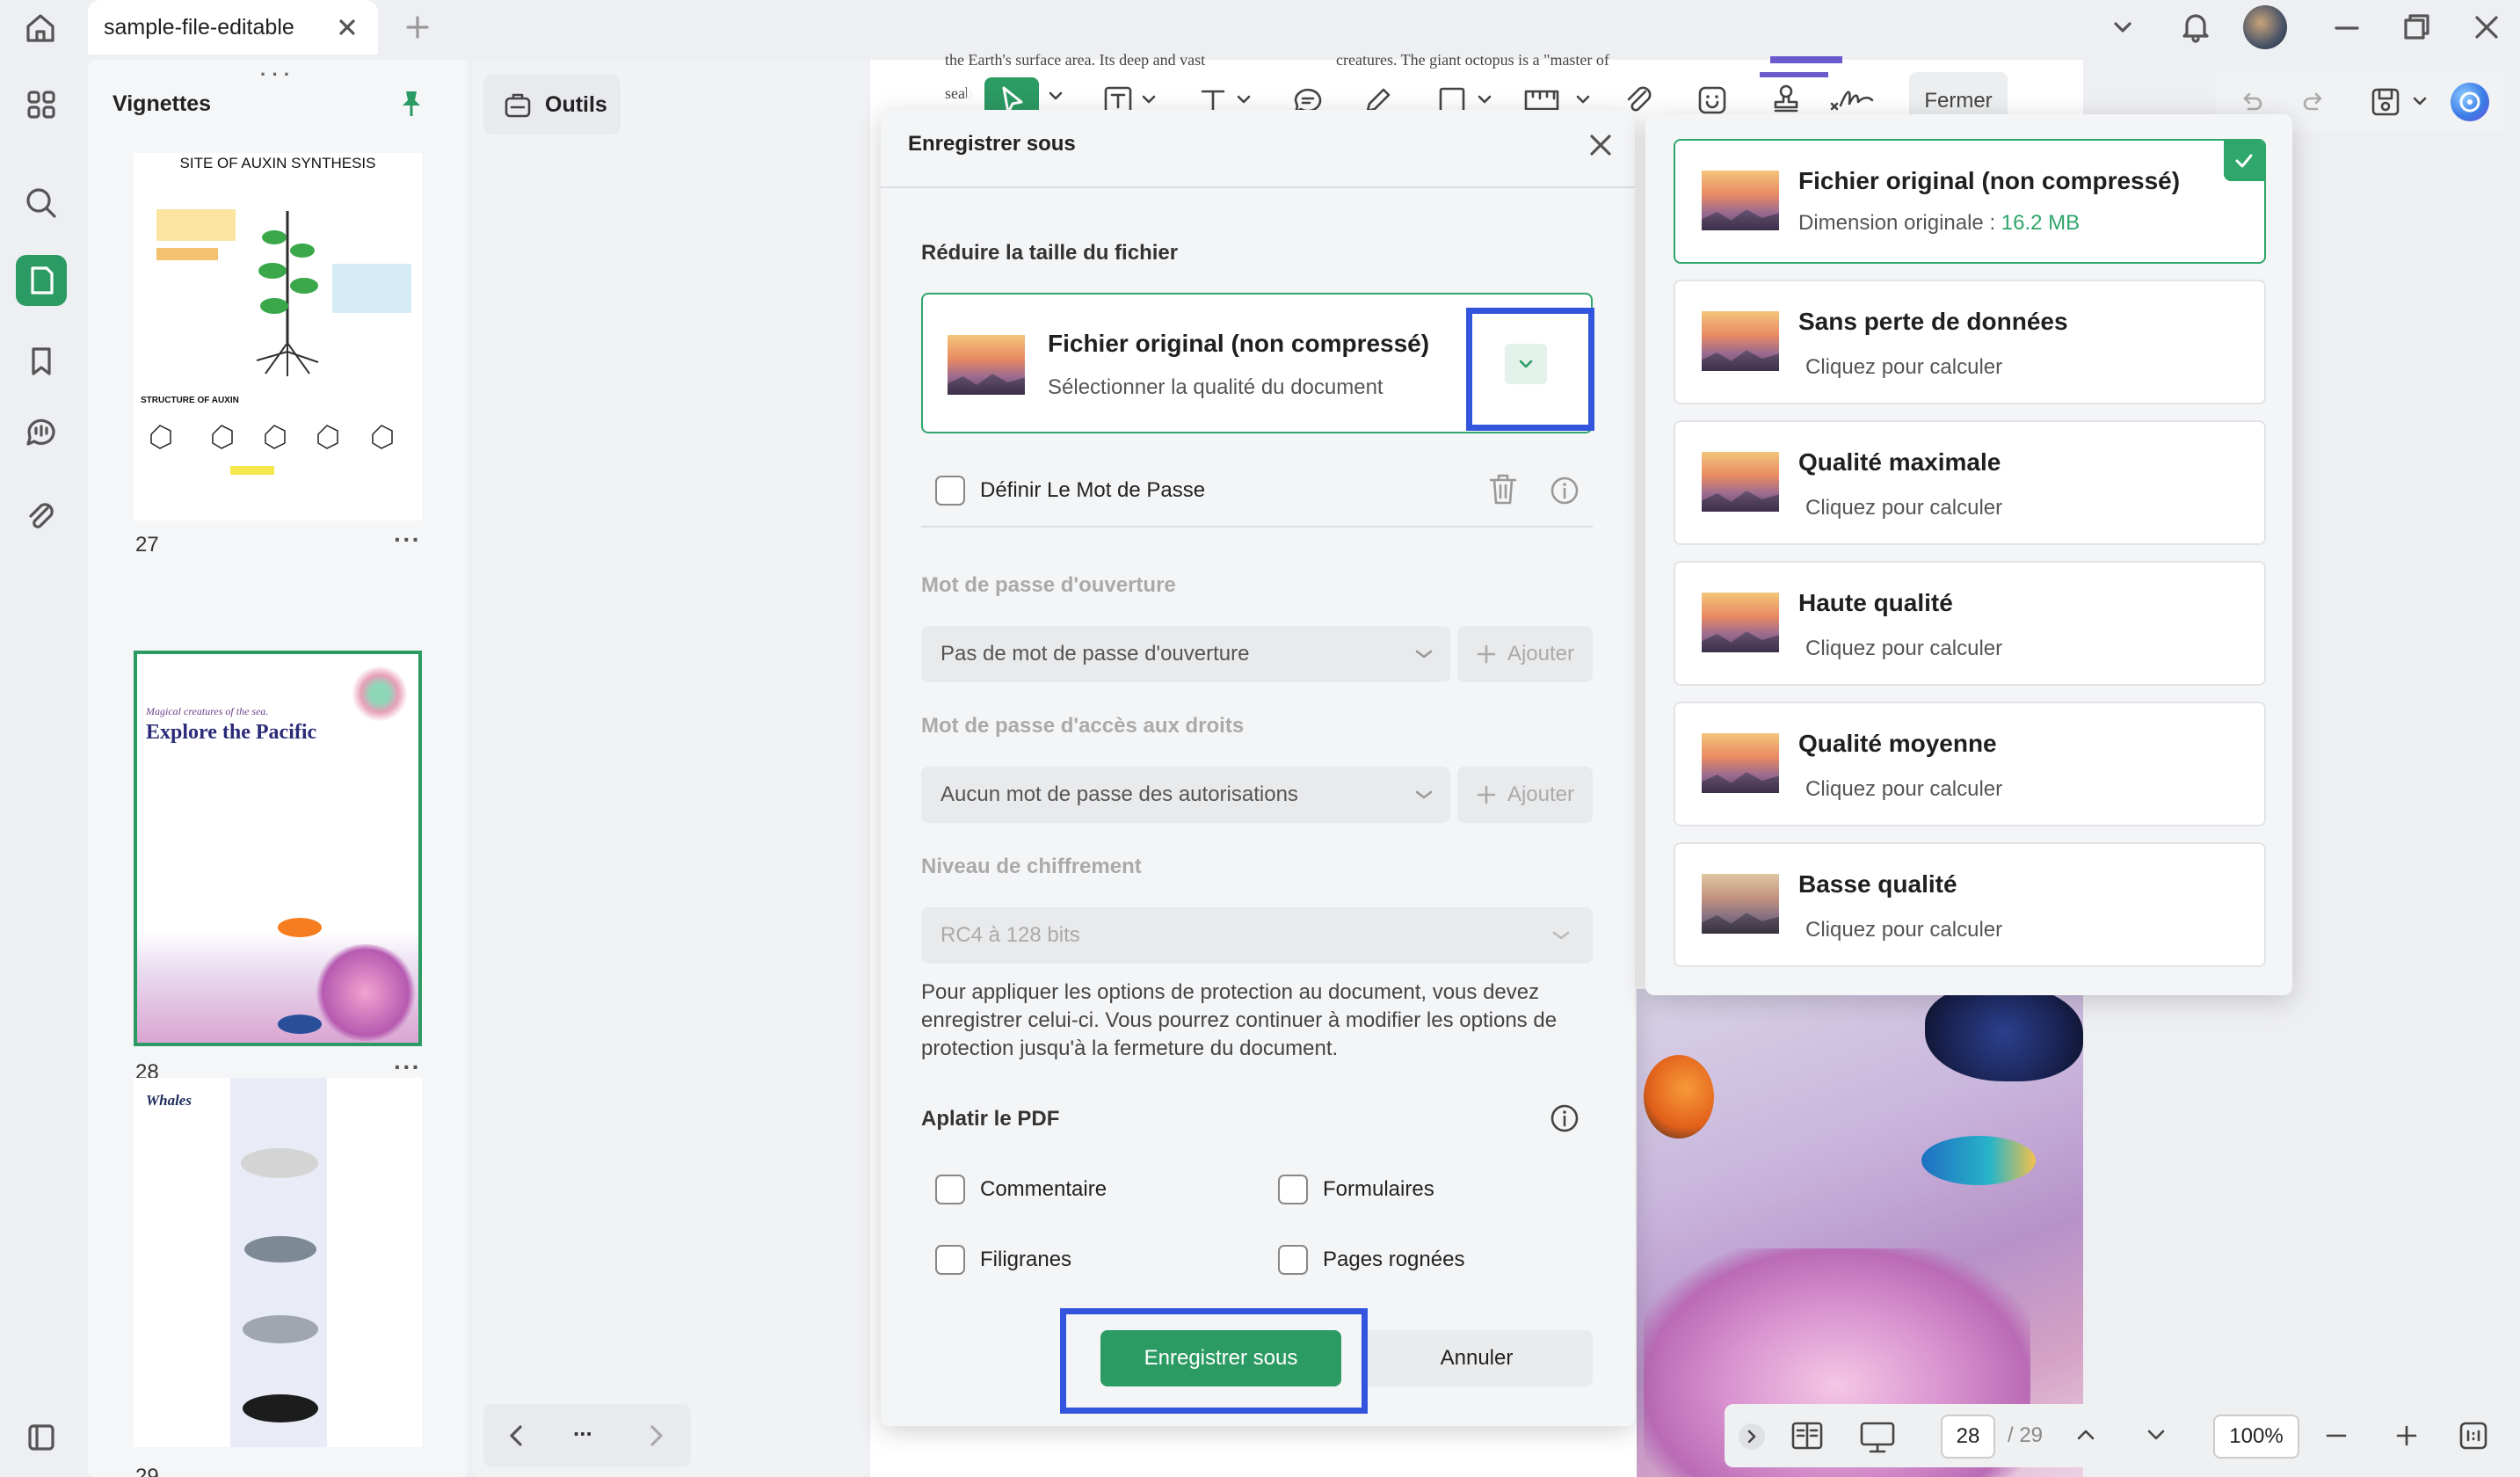 The height and width of the screenshot is (1477, 2520). Describe the element at coordinates (380, 693) in the screenshot. I see `thumb-image` at that location.